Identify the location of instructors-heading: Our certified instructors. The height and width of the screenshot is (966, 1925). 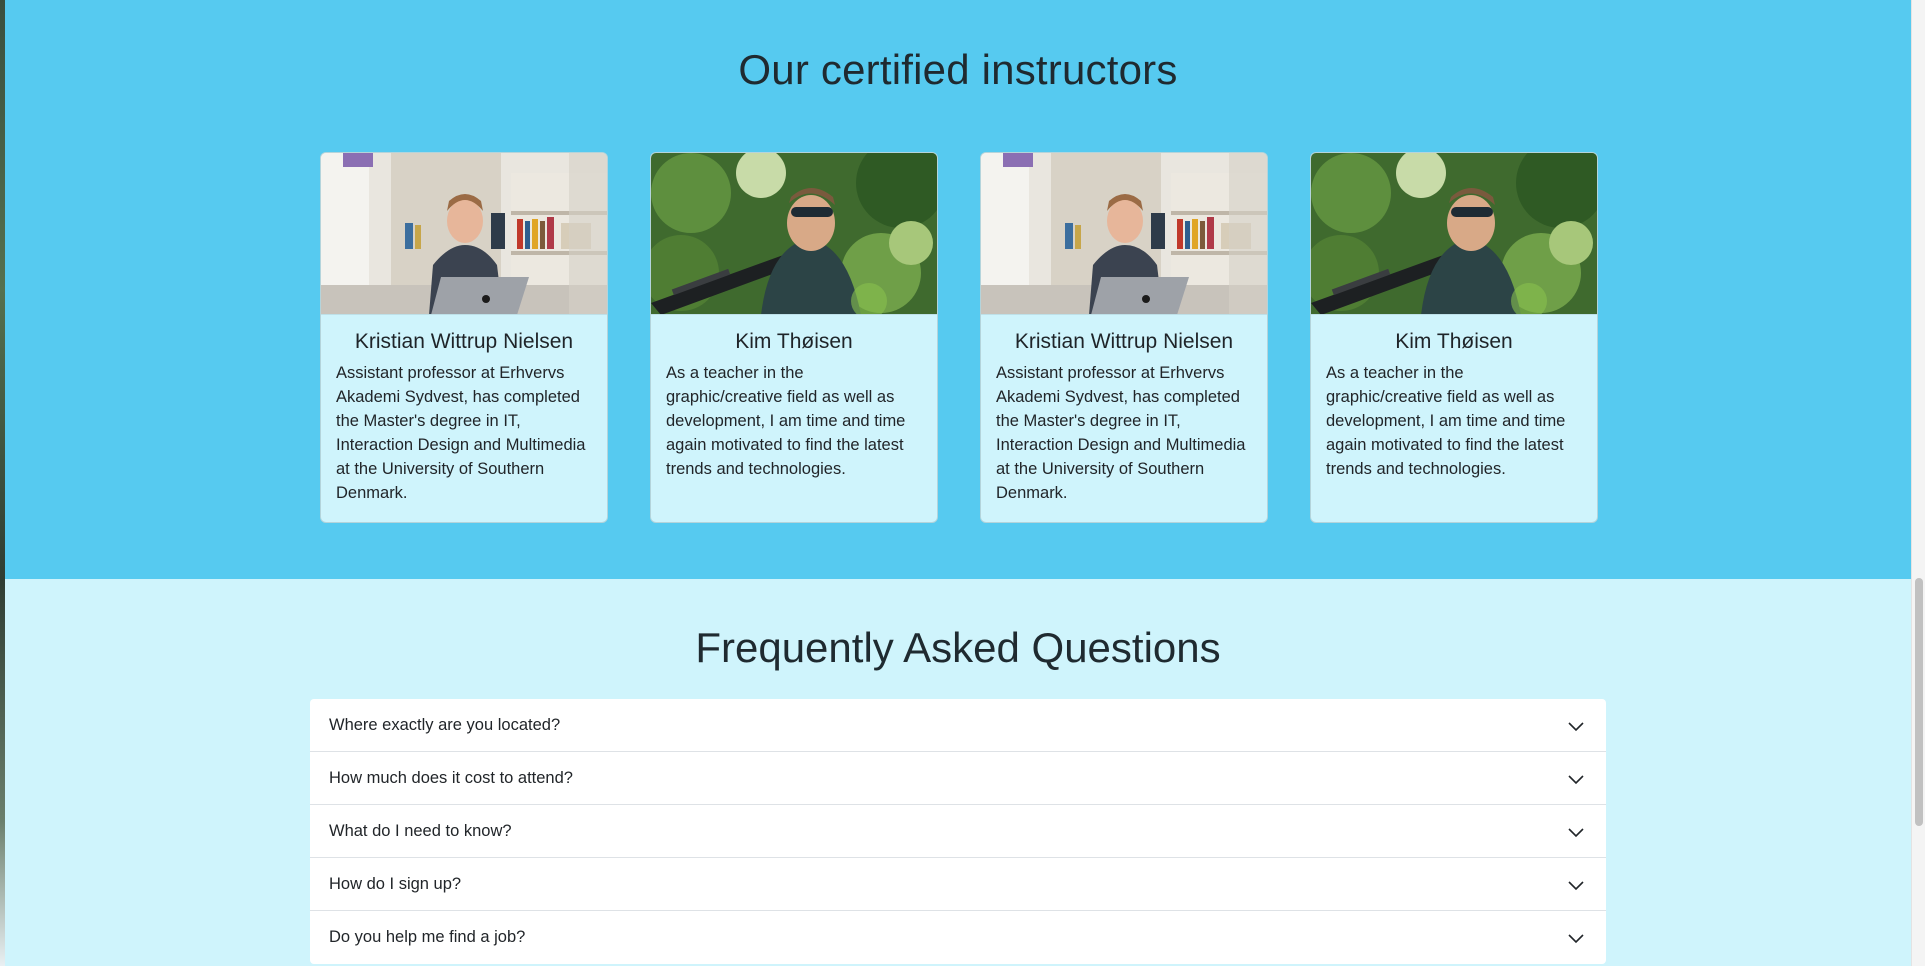
(958, 69).